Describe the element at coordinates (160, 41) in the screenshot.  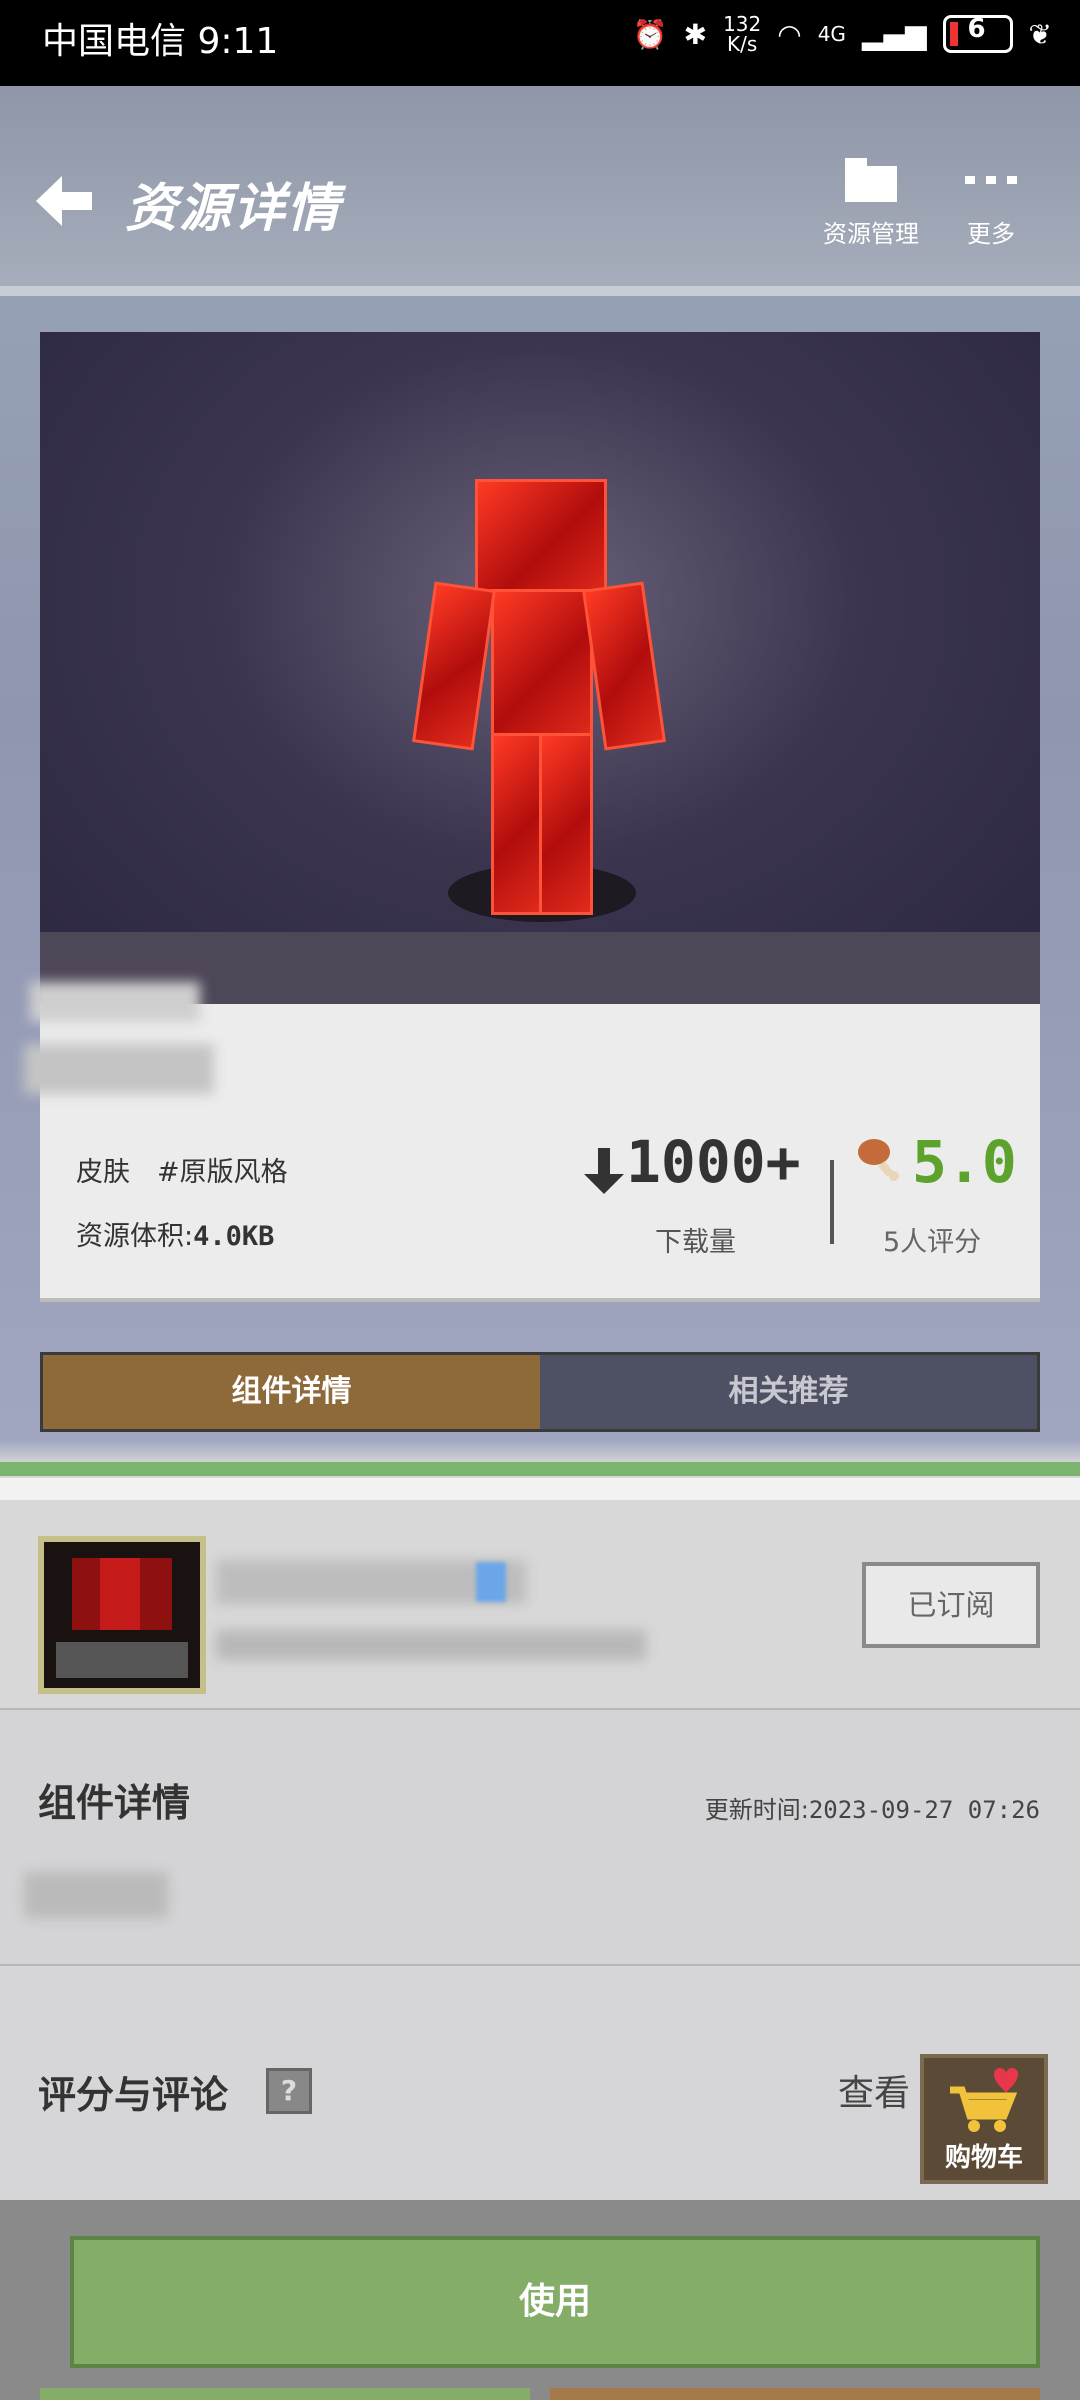
I see `carrier-time: 中国电信 9:11` at that location.